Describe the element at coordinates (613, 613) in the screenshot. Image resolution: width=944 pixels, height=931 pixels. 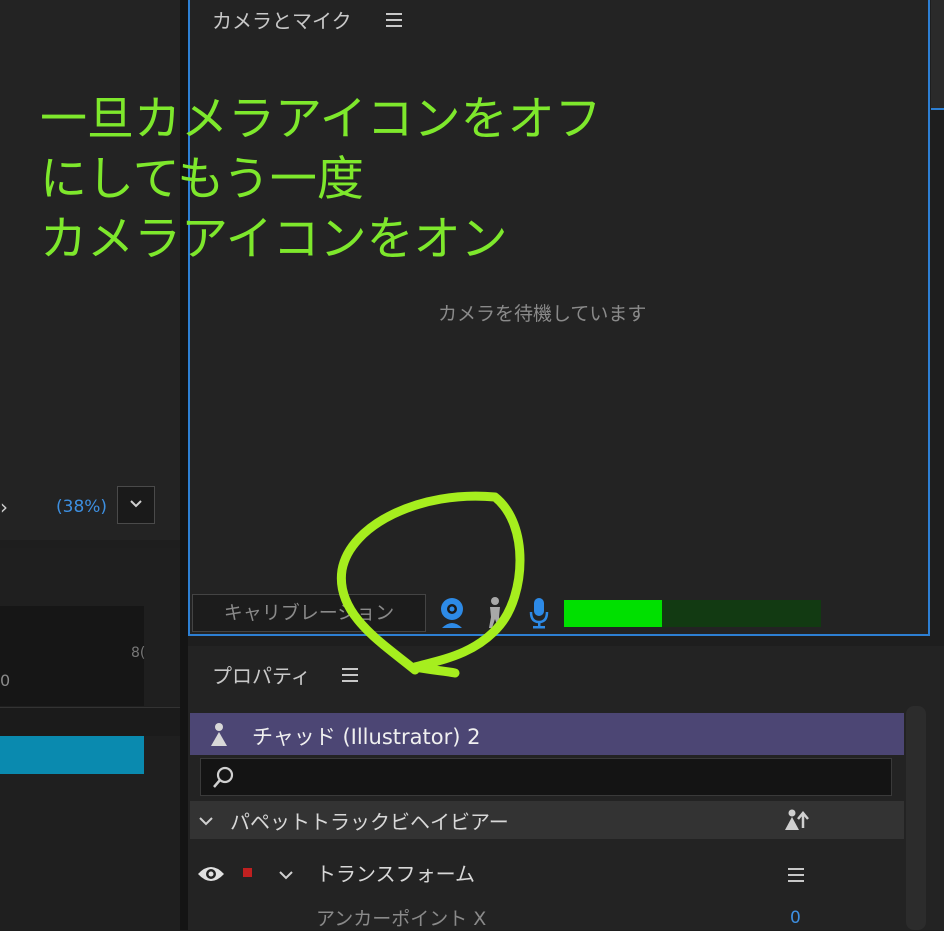
I see `audio-level-fill` at that location.